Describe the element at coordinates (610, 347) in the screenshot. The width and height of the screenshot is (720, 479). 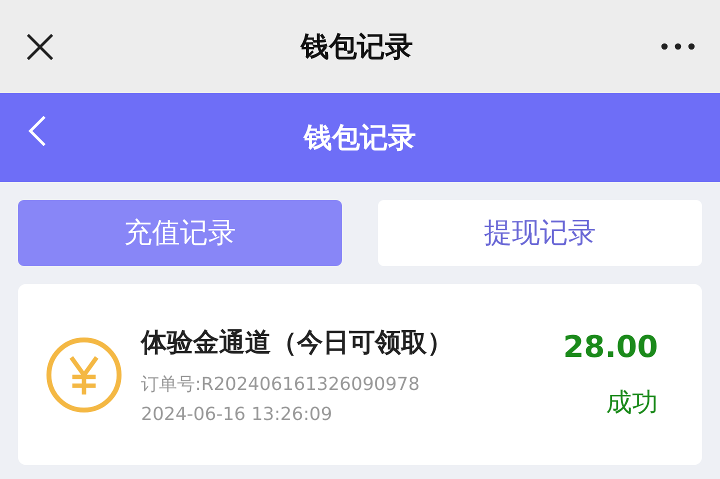
I see `amount: 28.00` at that location.